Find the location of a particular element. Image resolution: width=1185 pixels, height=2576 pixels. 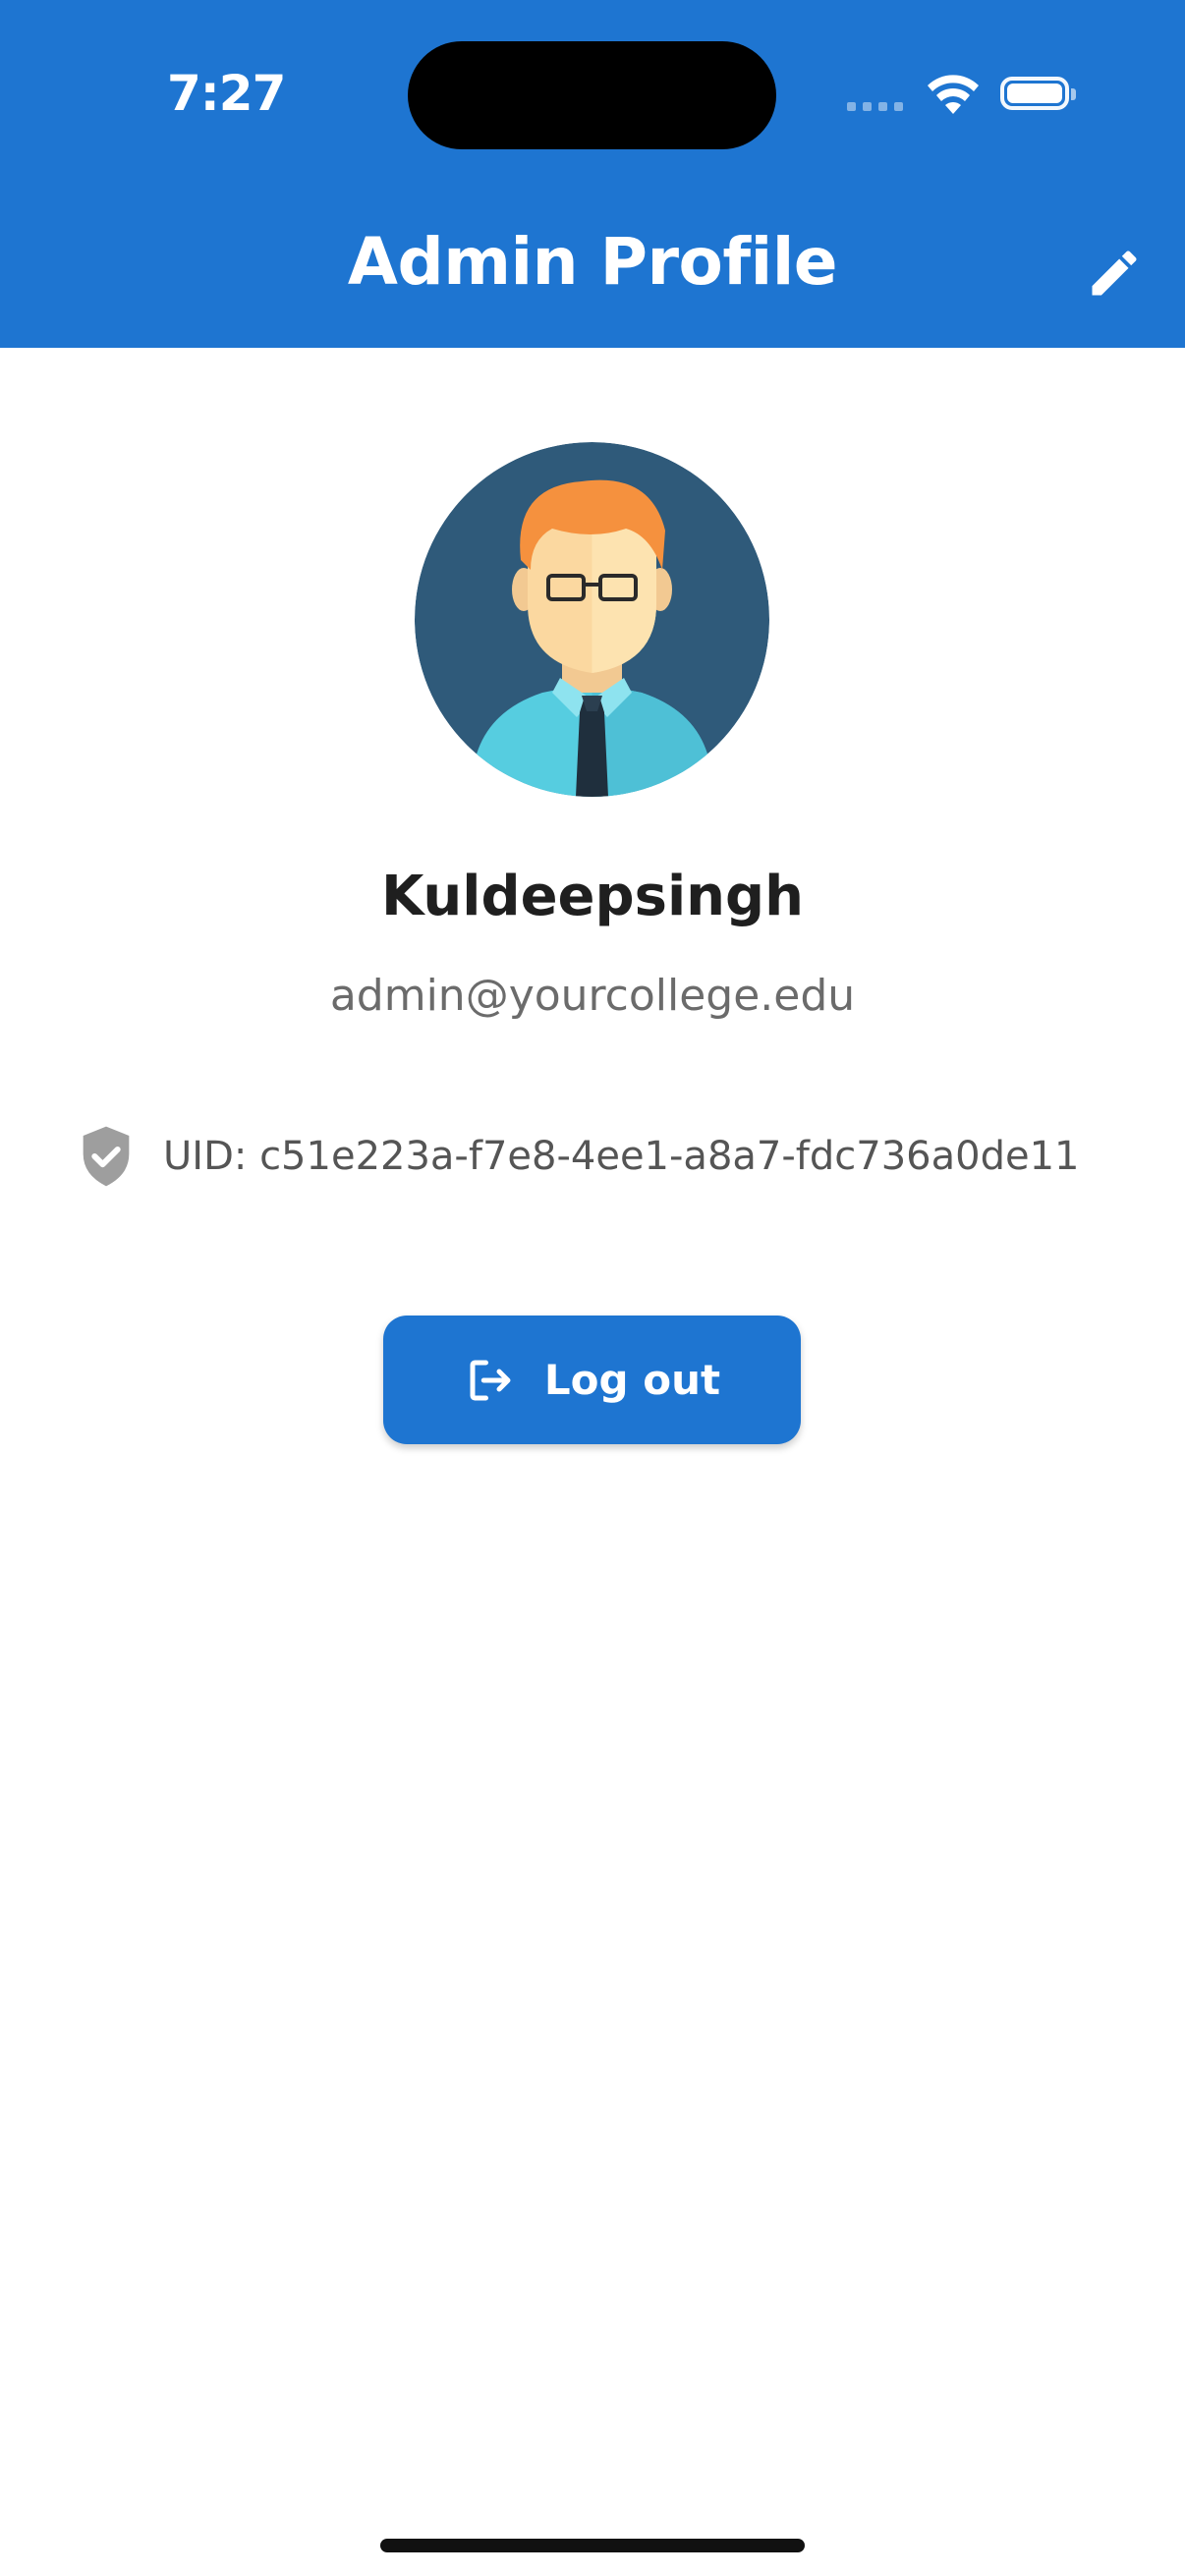

logout-button: Log out is located at coordinates (592, 1380).